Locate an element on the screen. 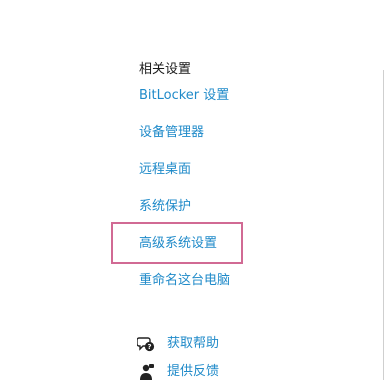 Image resolution: width=386 pixels, height=380 pixels. system-protection-link: 系统保护 is located at coordinates (165, 207).